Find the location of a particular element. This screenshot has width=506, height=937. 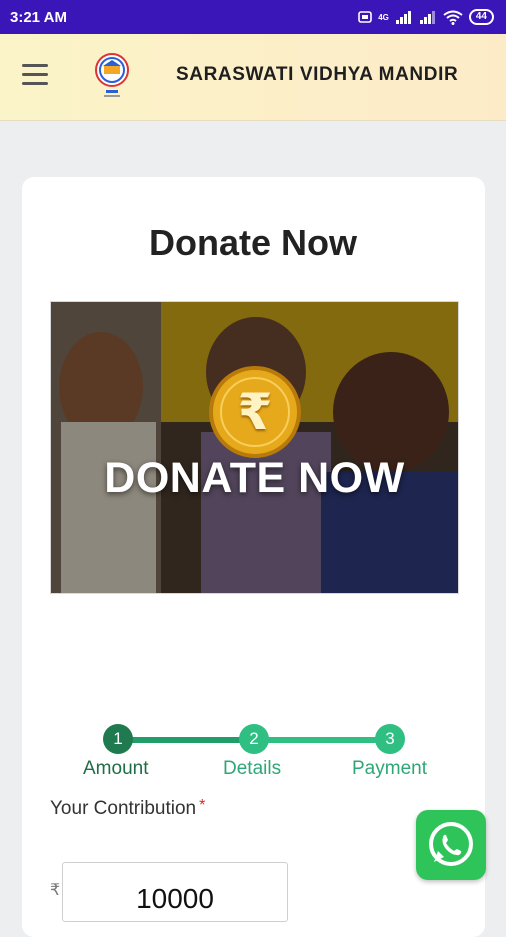

hamburger-menu-icon is located at coordinates (36, 75).